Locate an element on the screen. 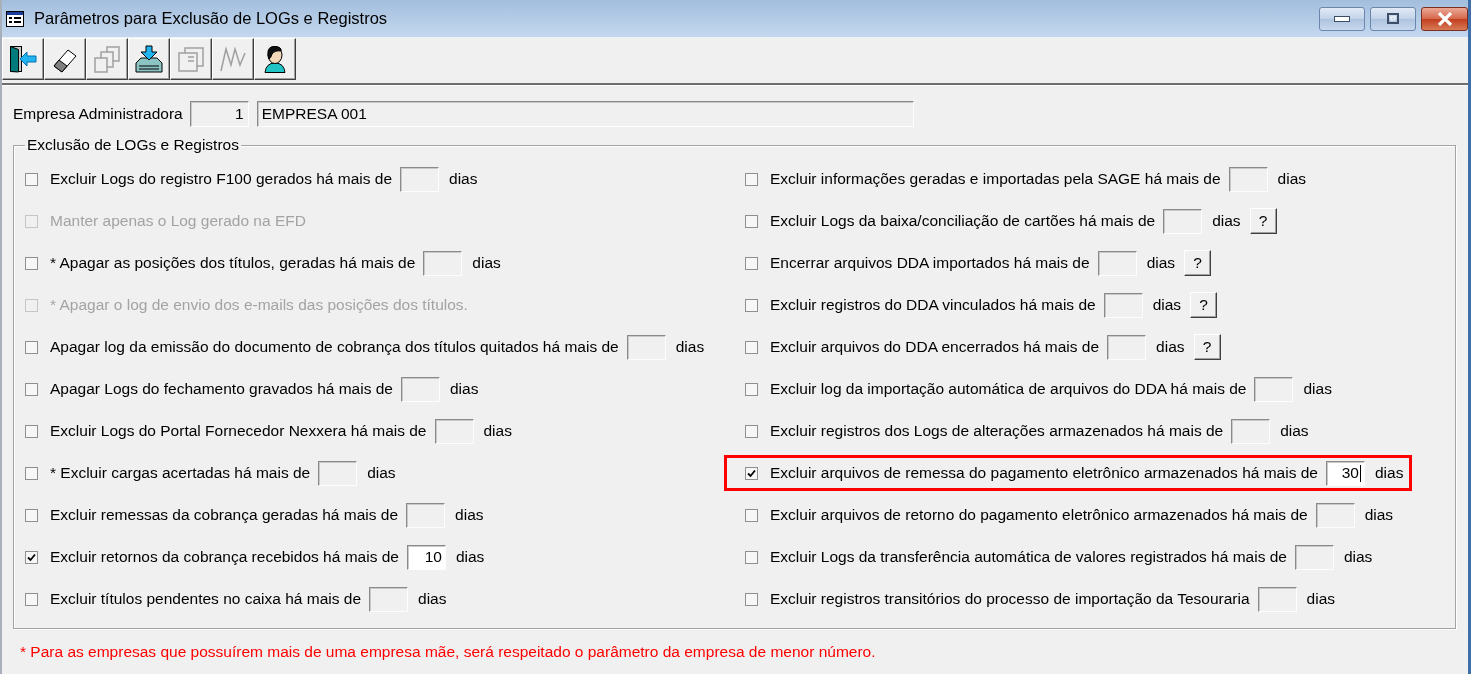 This screenshot has width=1471, height=674. person-icon is located at coordinates (275, 59).